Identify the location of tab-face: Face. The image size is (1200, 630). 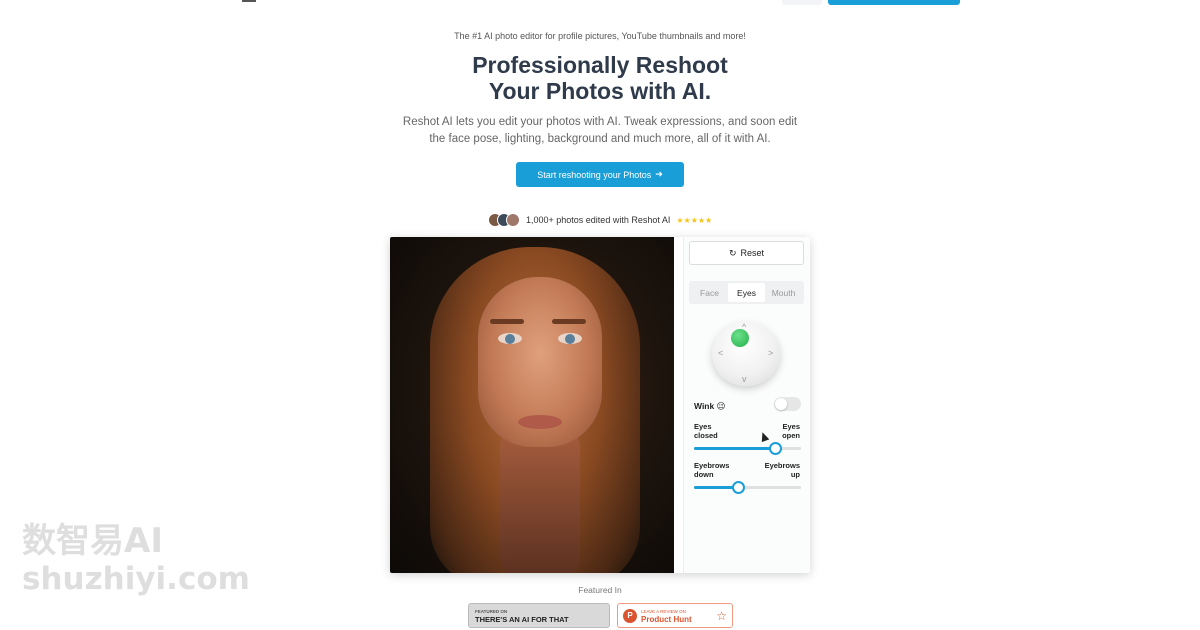
(709, 292).